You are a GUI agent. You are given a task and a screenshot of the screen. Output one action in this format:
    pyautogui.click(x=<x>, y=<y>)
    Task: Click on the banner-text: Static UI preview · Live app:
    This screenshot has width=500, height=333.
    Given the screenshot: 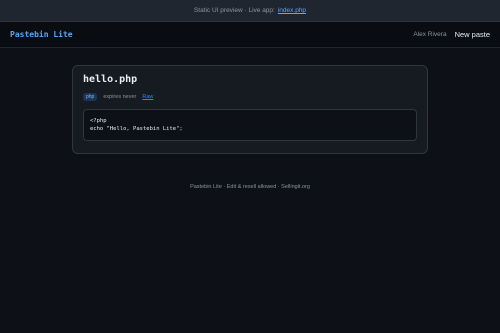 What is the action you would take?
    pyautogui.click(x=234, y=10)
    